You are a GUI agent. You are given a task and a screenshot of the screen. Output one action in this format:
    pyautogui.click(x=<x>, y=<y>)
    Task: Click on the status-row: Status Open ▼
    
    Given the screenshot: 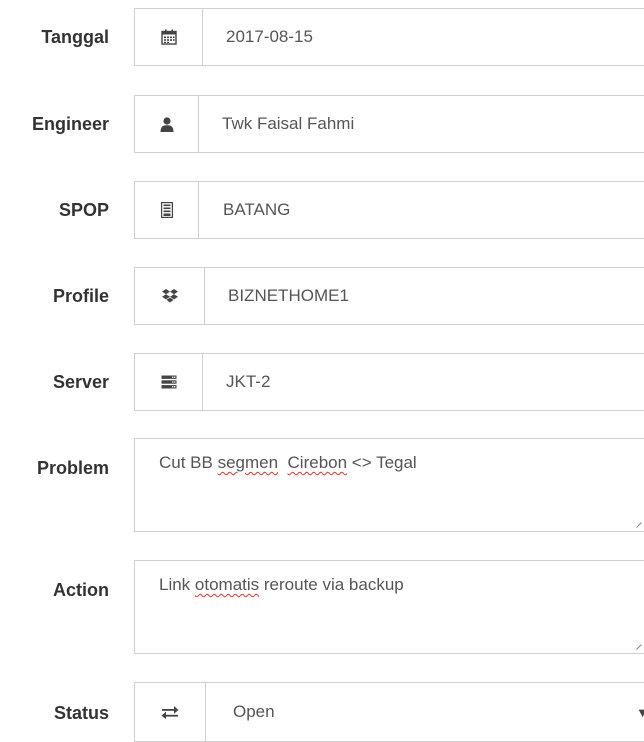 What is the action you would take?
    pyautogui.click(x=322, y=712)
    